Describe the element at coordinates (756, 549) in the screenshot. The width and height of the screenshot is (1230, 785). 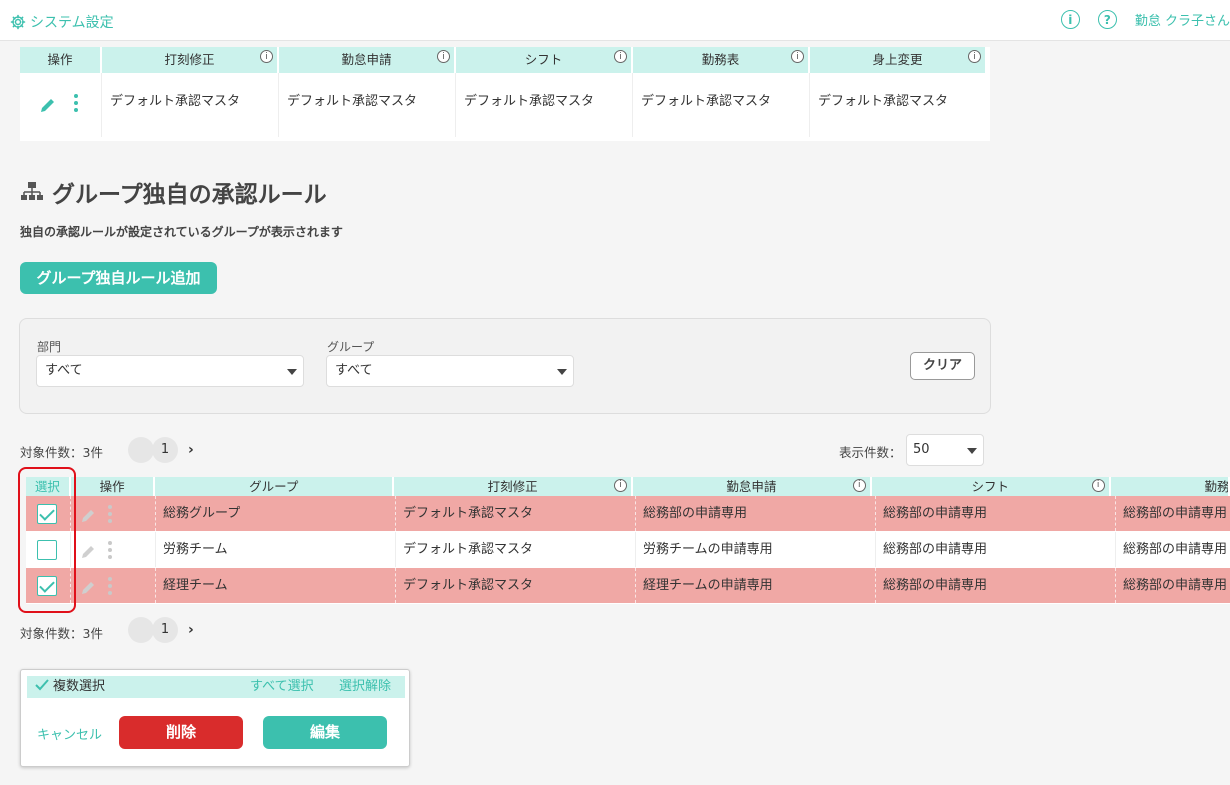
I see `cell-attendance: 労務チームの申請専用` at that location.